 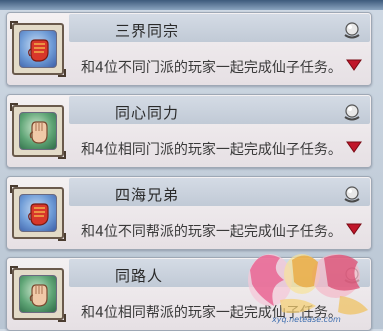 I want to click on watermark-url: xyq.netease.com, so click(x=306, y=319).